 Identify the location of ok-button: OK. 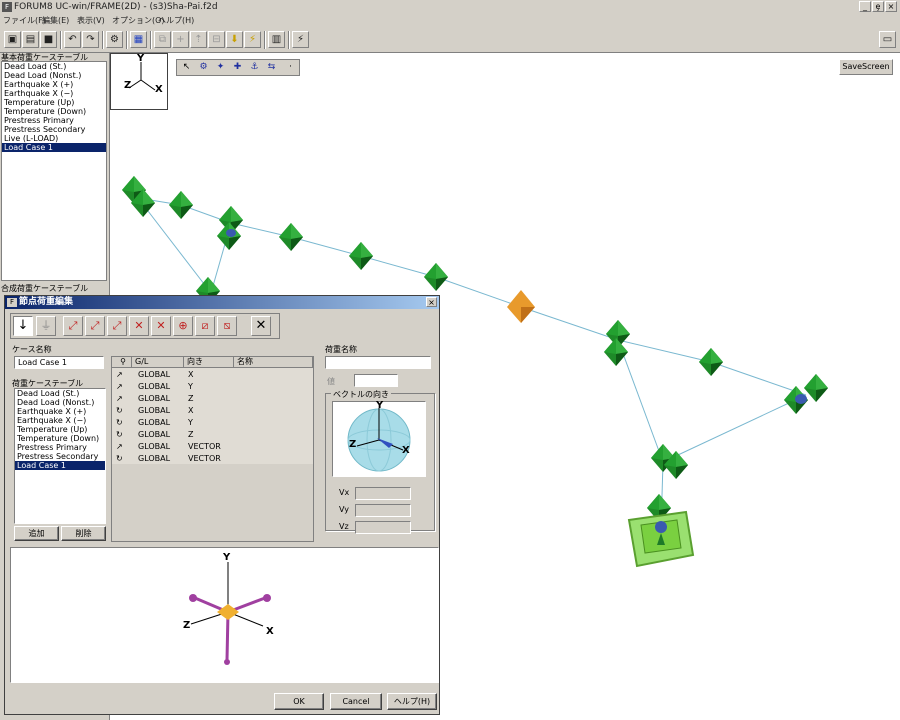
(299, 701).